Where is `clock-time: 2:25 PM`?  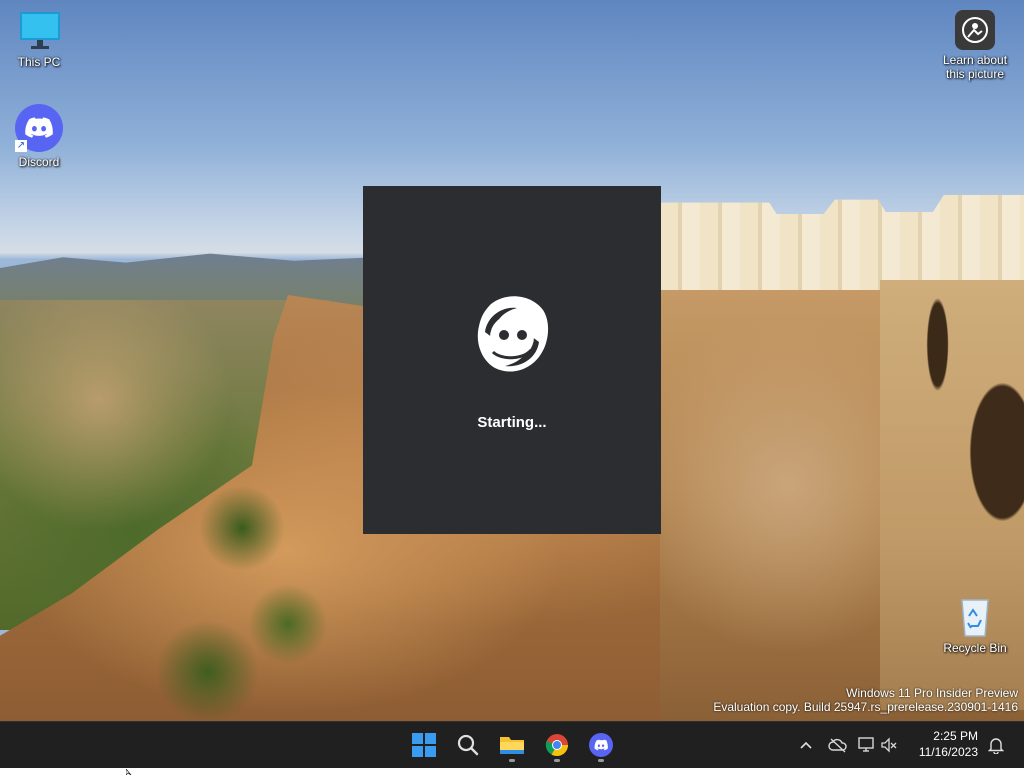
clock-time: 2:25 PM is located at coordinates (955, 736).